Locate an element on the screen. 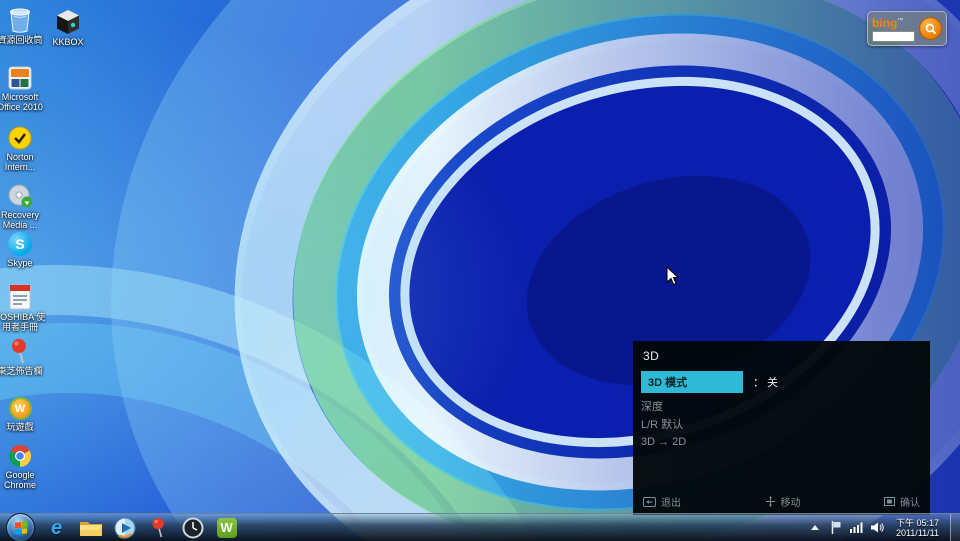  osd-hint-move: 移动 is located at coordinates (783, 501).